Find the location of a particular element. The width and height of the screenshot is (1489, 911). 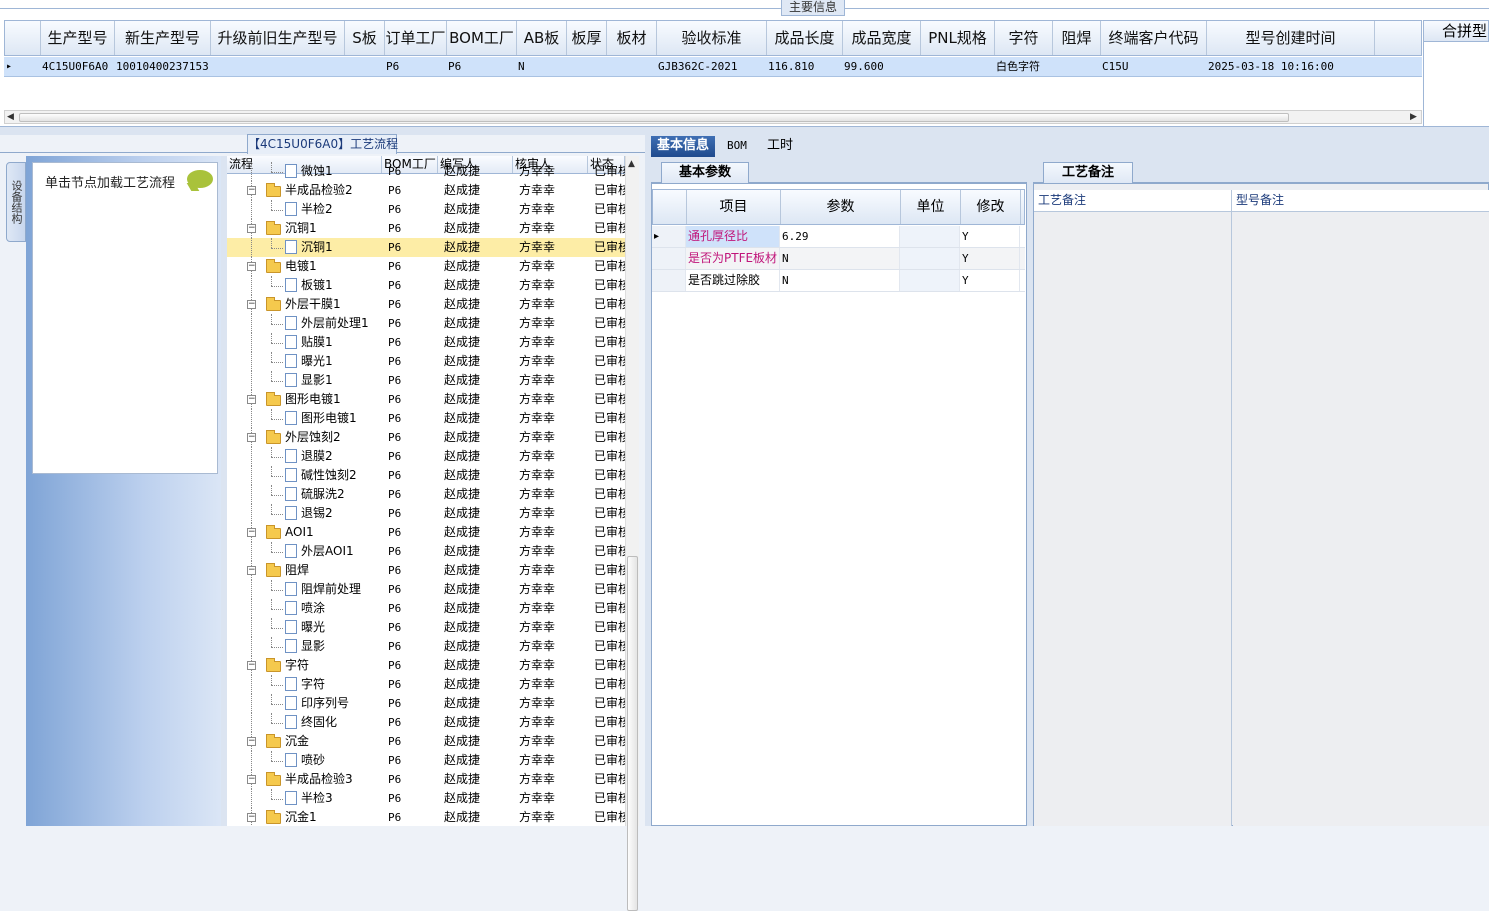

table-cell: 白色字符 is located at coordinates (1023, 66).